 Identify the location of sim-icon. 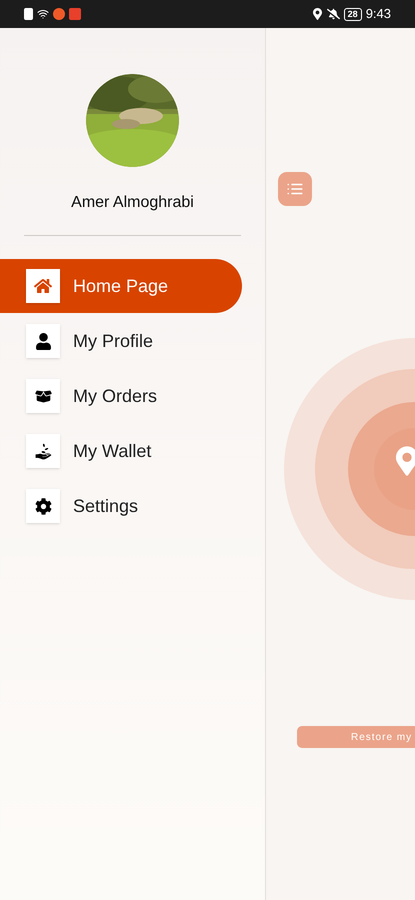
(28, 14).